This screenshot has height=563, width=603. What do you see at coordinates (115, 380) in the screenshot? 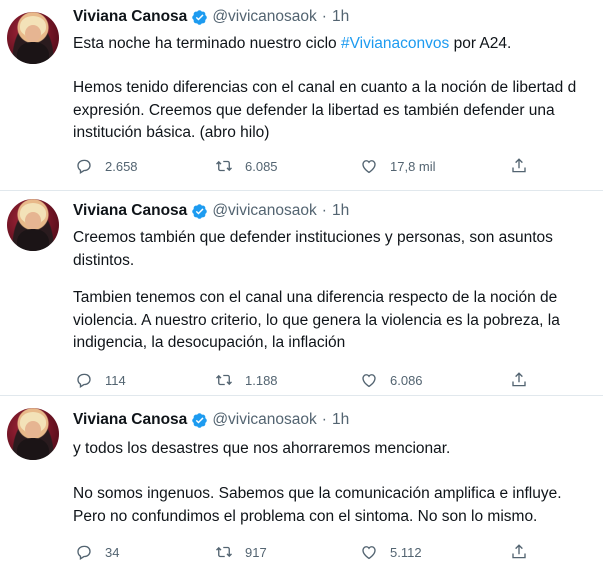
I see `reply-count: 114` at bounding box center [115, 380].